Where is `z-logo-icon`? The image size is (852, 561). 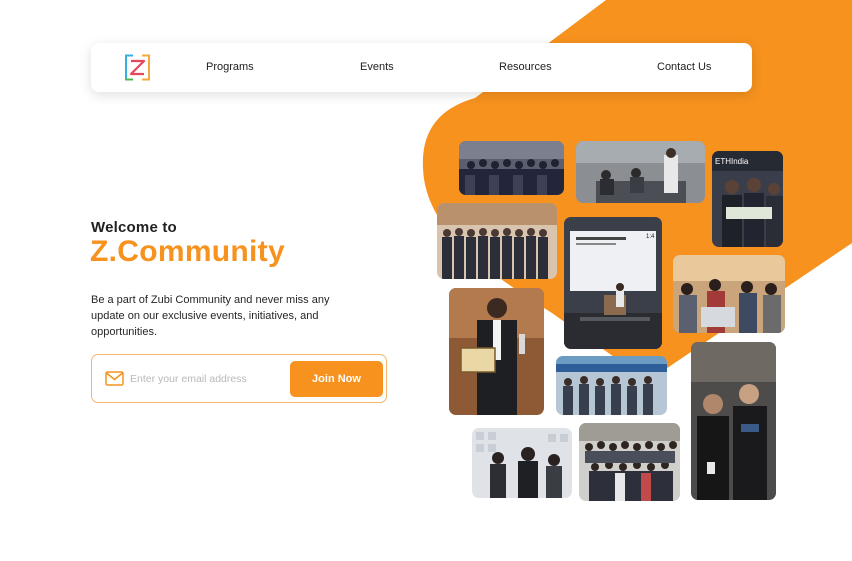
z-logo-icon is located at coordinates (137, 67).